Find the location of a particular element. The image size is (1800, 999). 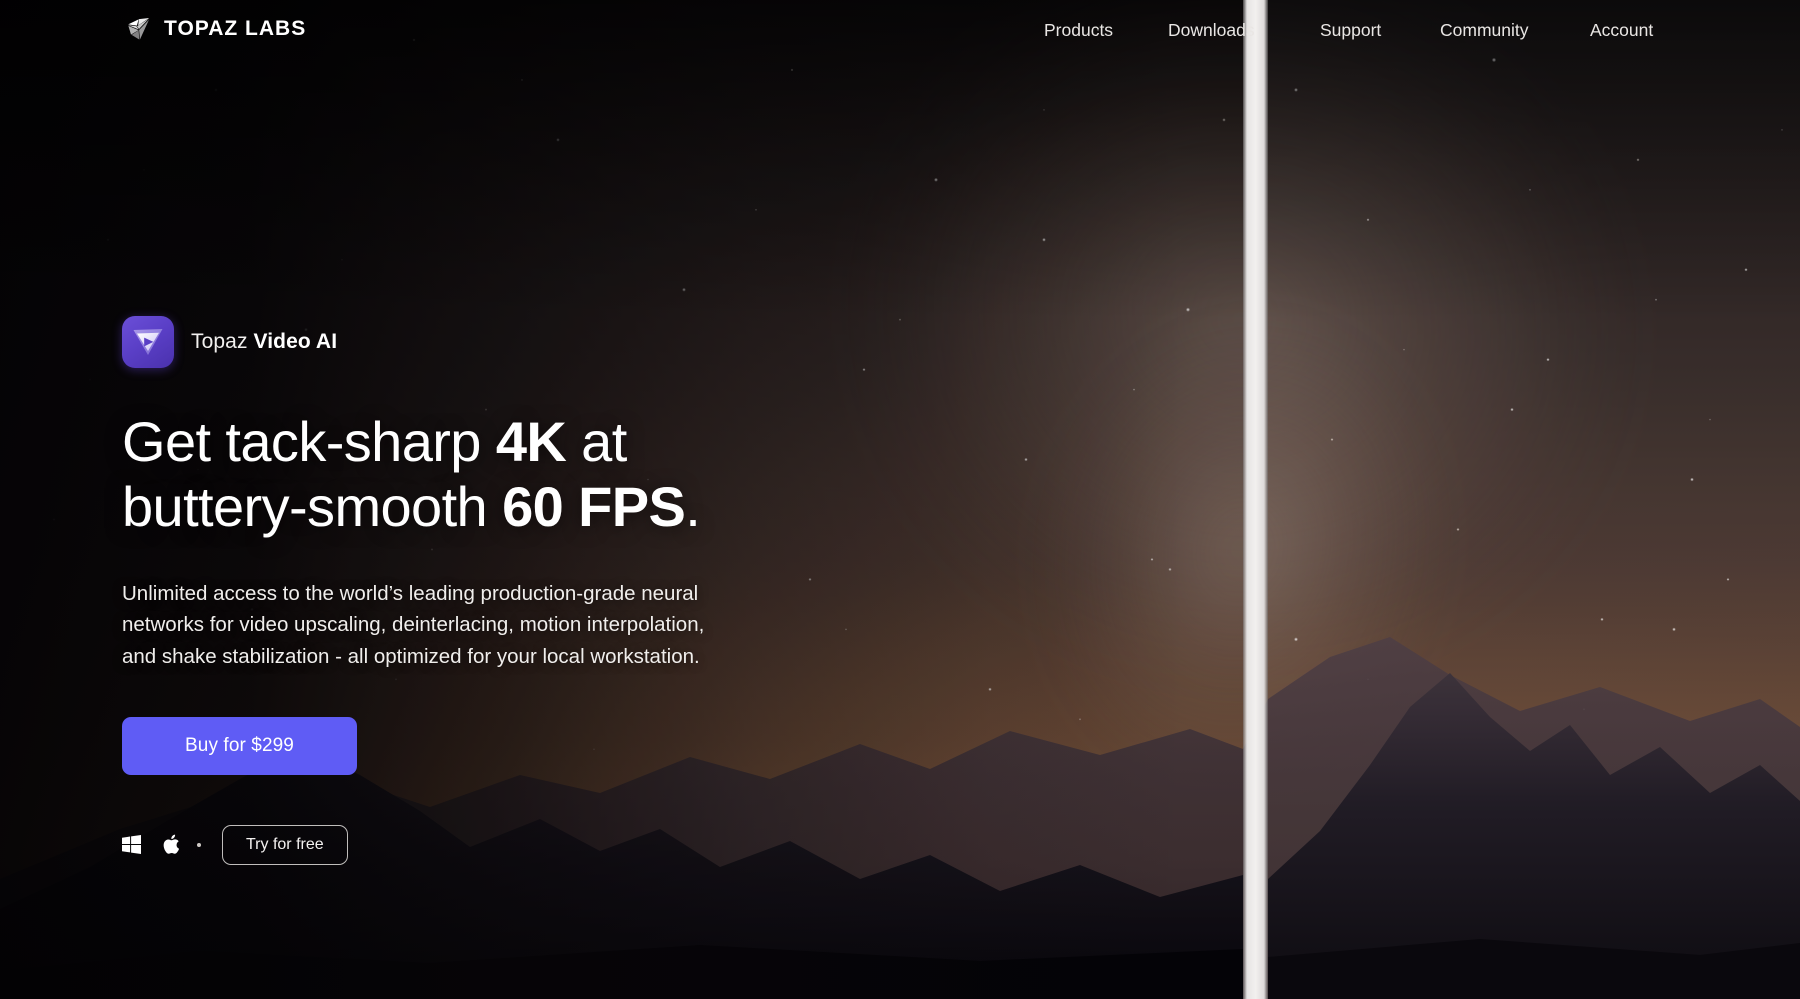

headline-part-3: buttery-smooth is located at coordinates (312, 506).